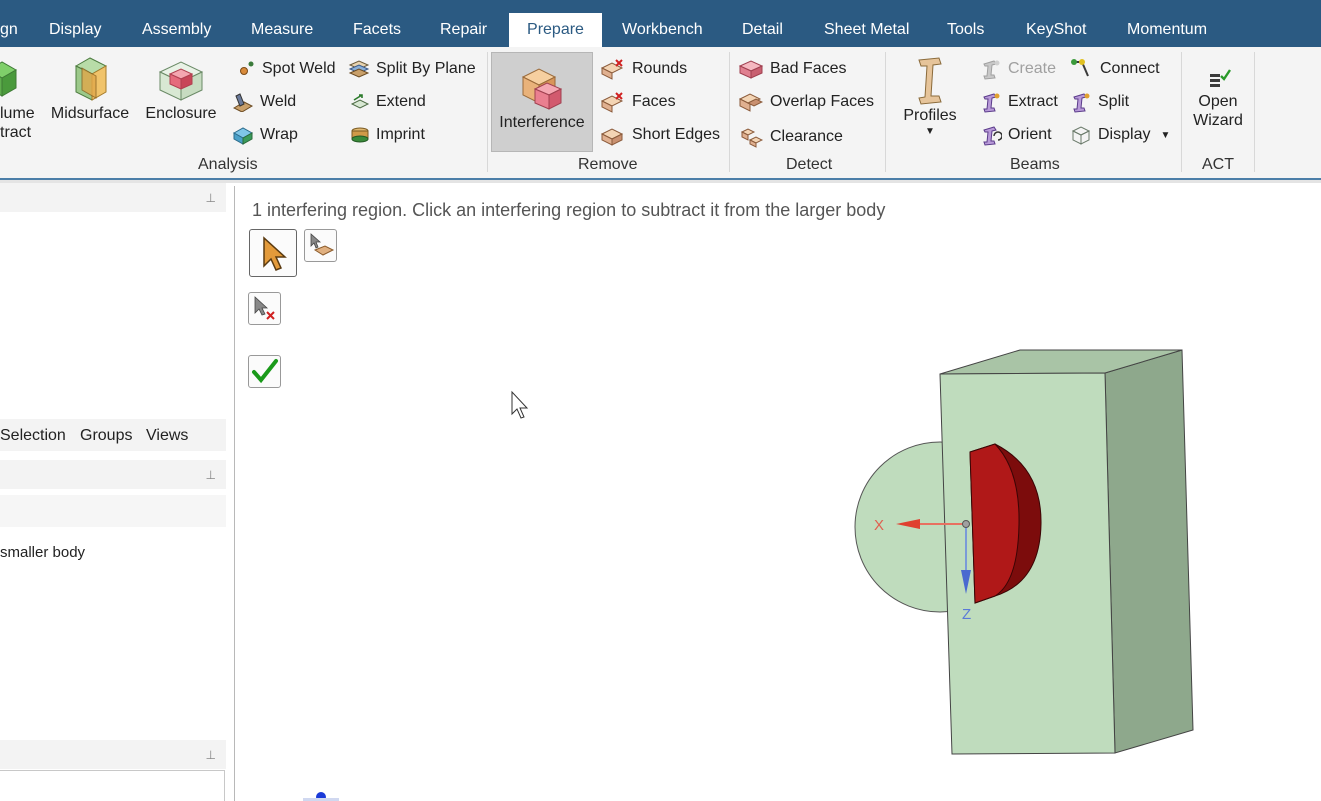 Image resolution: width=1321 pixels, height=801 pixels. I want to click on bad-faces-button: Bad Faces, so click(792, 69).